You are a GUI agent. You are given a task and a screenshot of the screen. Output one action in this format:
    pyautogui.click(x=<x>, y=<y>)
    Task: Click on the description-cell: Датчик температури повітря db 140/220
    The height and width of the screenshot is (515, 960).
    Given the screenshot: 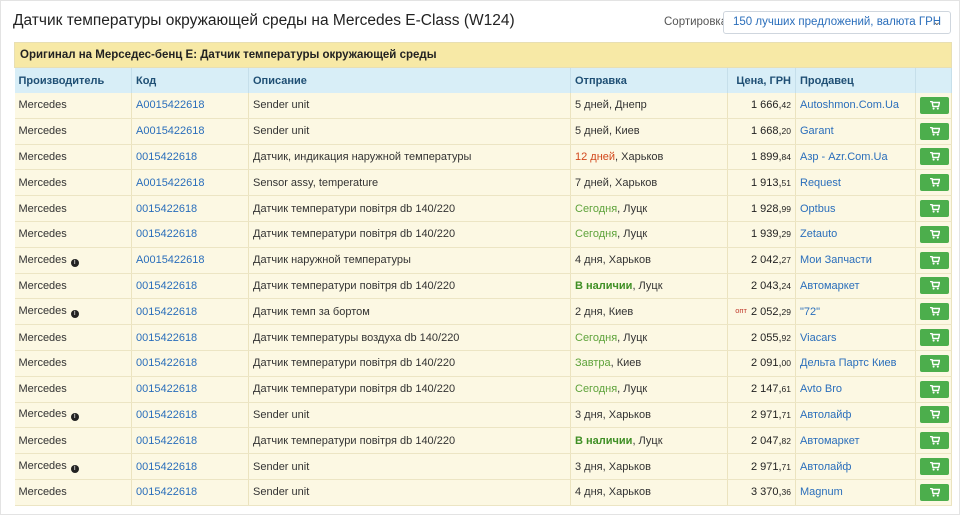 What is the action you would take?
    pyautogui.click(x=409, y=441)
    